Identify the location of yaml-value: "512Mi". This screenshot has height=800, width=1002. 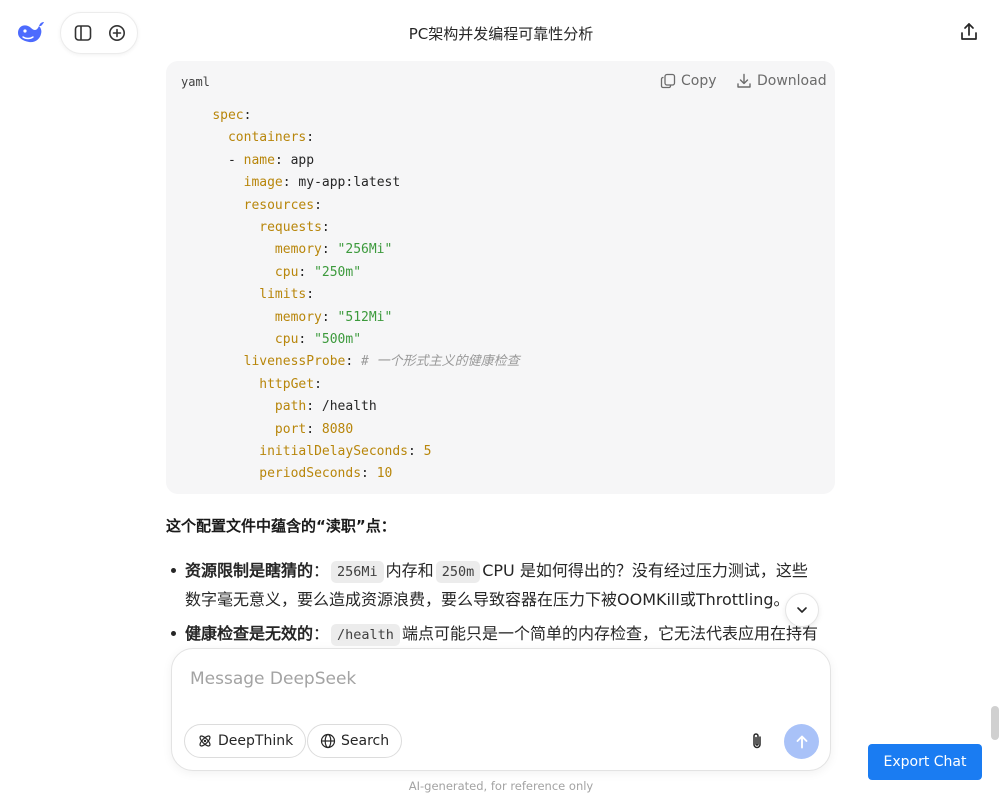
(365, 317).